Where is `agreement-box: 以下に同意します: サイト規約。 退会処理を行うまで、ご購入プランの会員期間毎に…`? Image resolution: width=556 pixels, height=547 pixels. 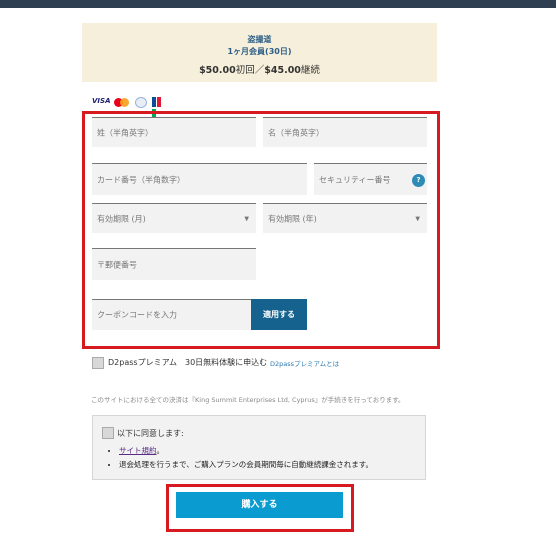
agreement-box: 以下に同意します: サイト規約。 退会処理を行うまで、ご購入プランの会員期間毎に… is located at coordinates (259, 447).